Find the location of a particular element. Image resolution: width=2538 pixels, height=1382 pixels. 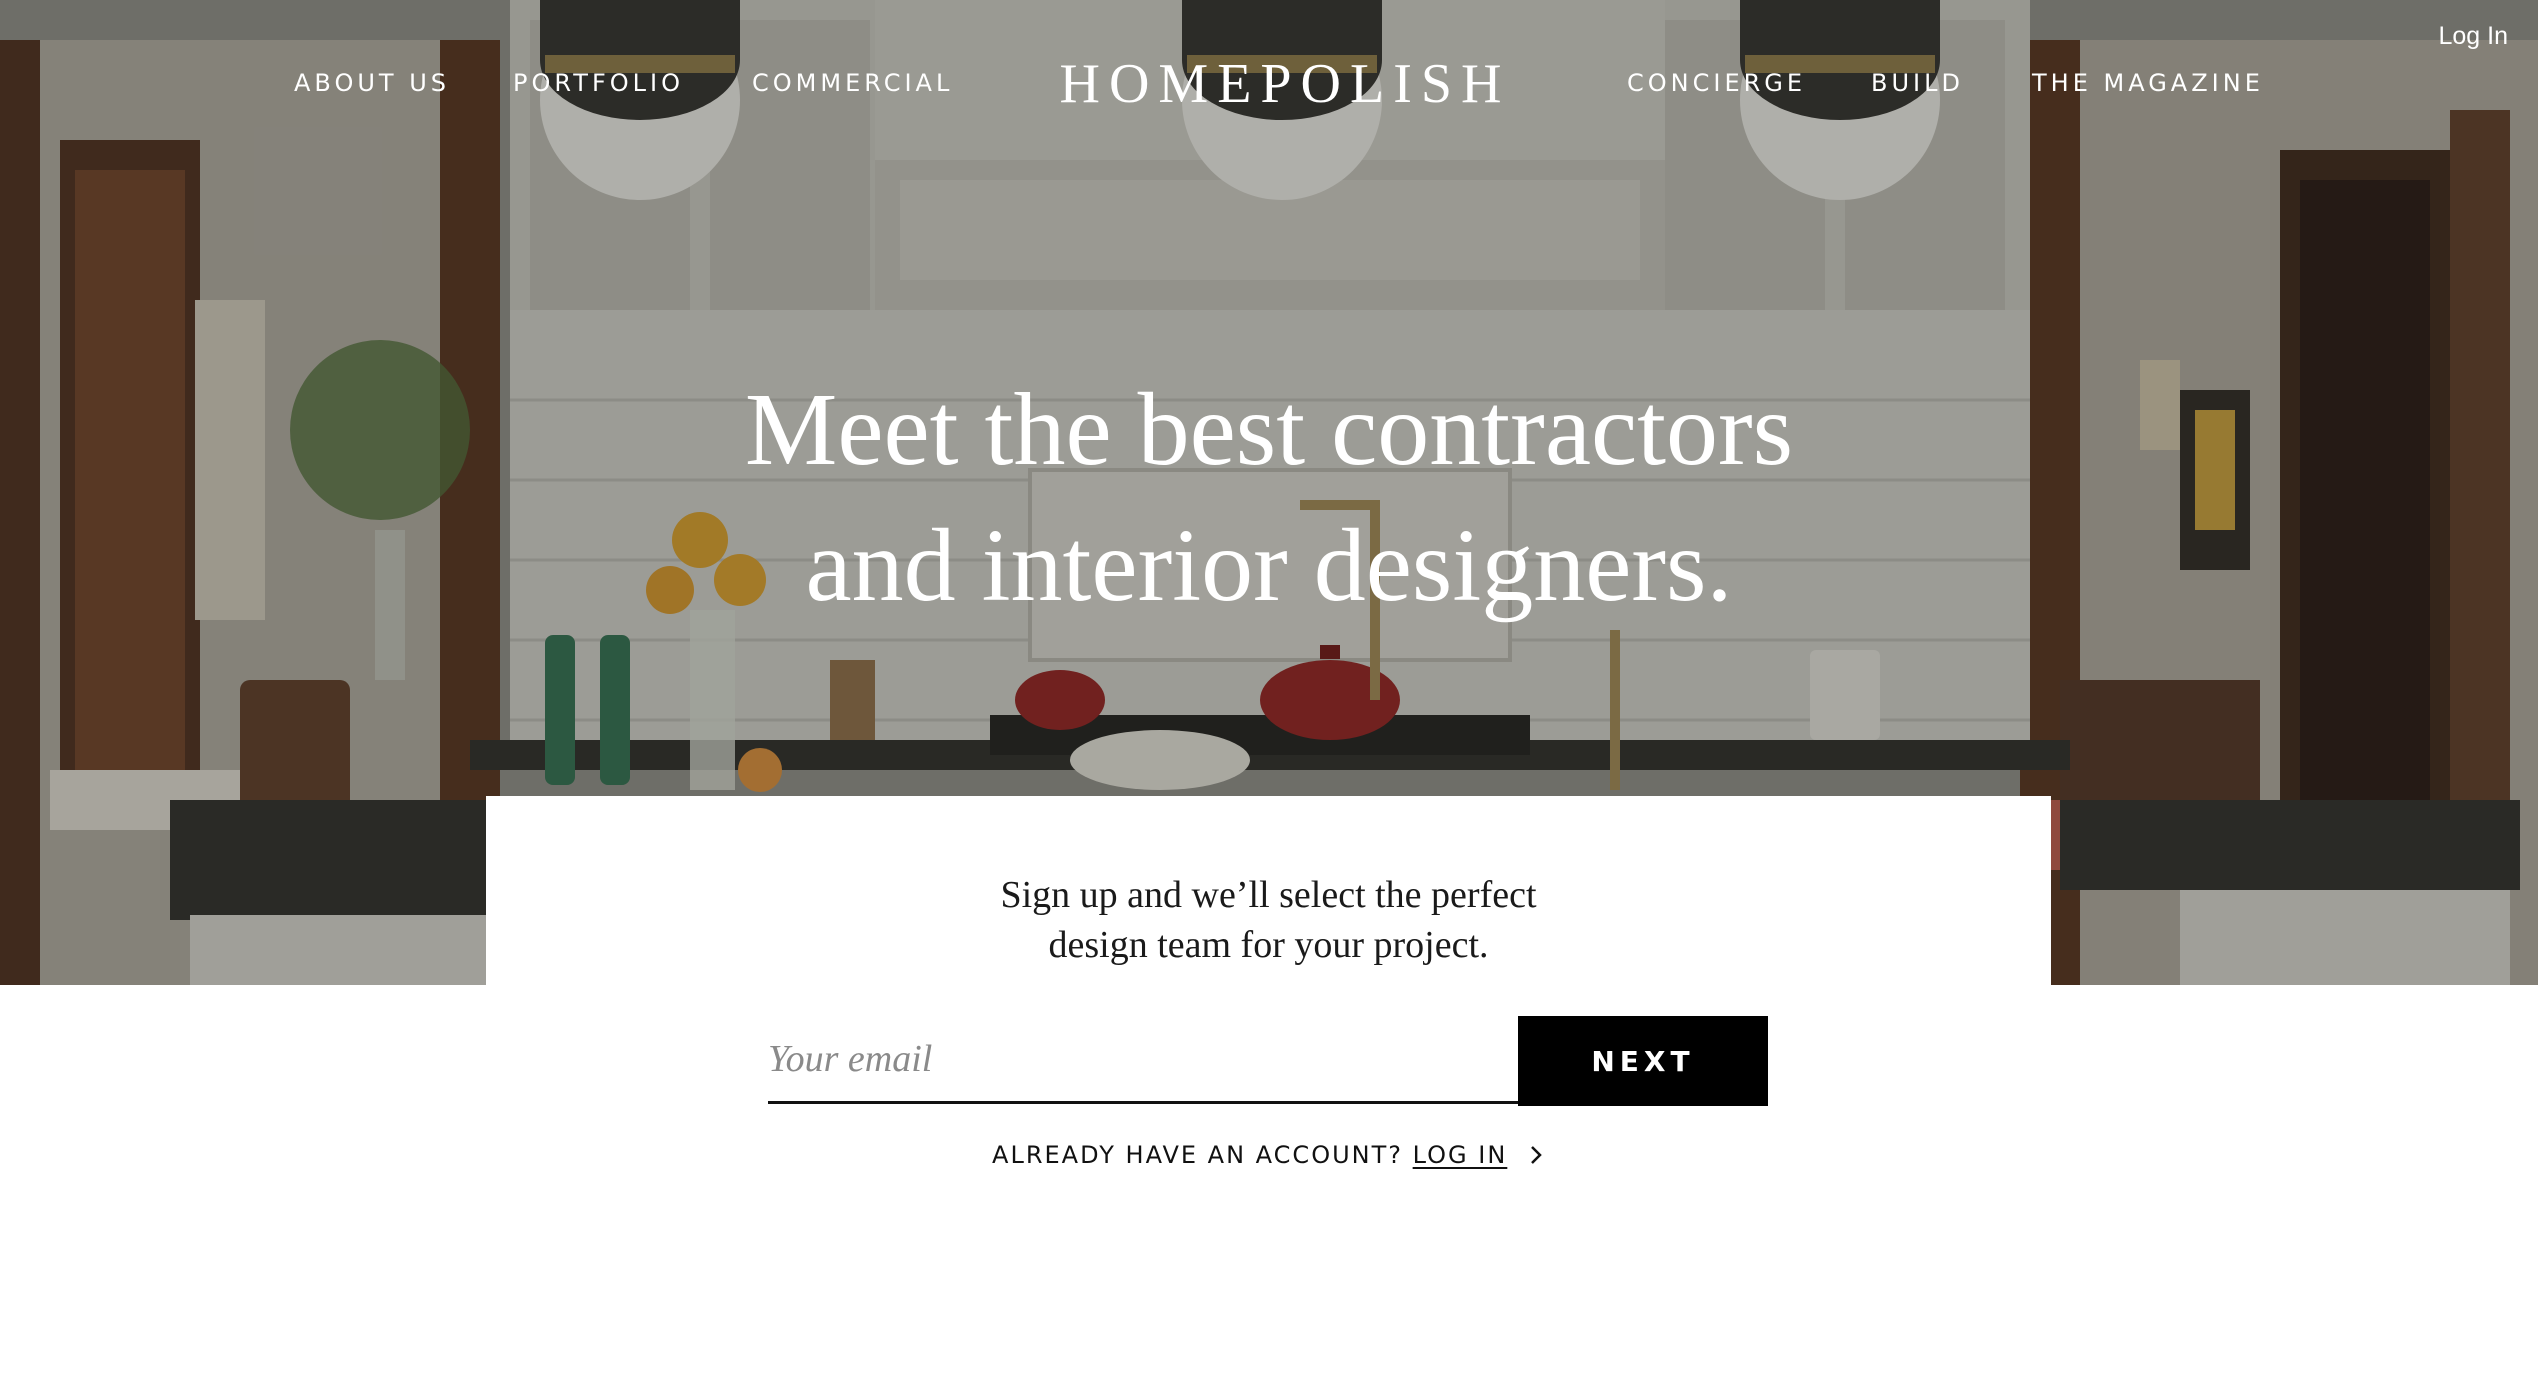

signup-description-line-1: Sign up and we’ll select the perfect is located at coordinates (1268, 895).